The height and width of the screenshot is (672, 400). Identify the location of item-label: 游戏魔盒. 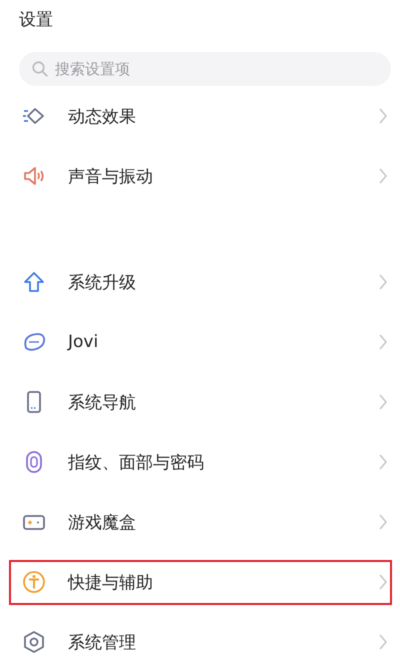
(102, 523).